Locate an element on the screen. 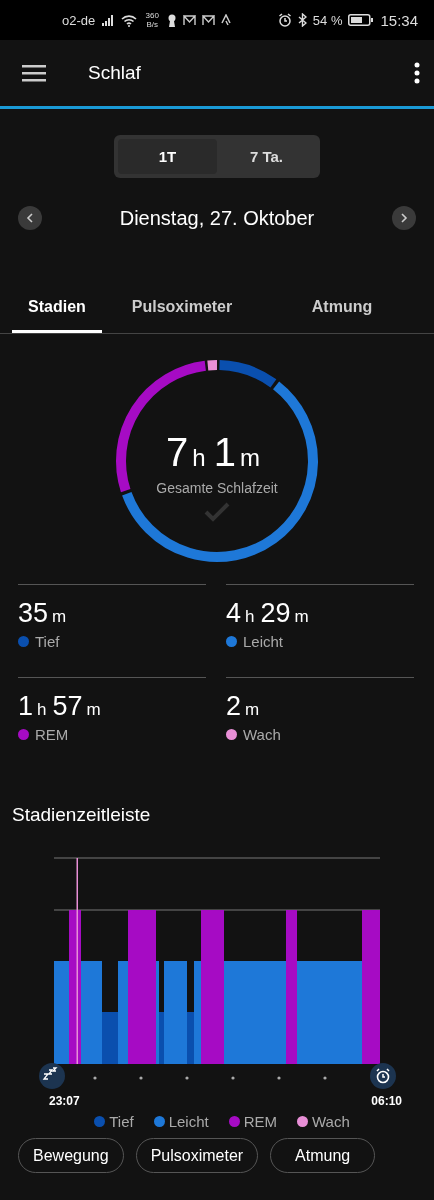 The image size is (434, 1200). legend-label: Wach is located at coordinates (331, 1121).